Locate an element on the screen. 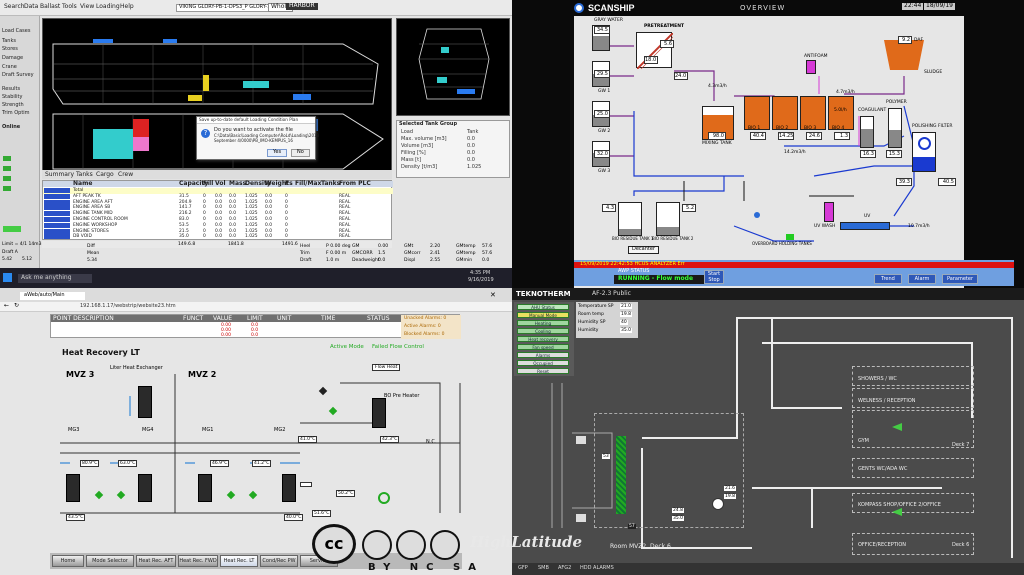 The height and width of the screenshot is (575, 1024). sidebar-item: Draft Survey is located at coordinates (18, 75).